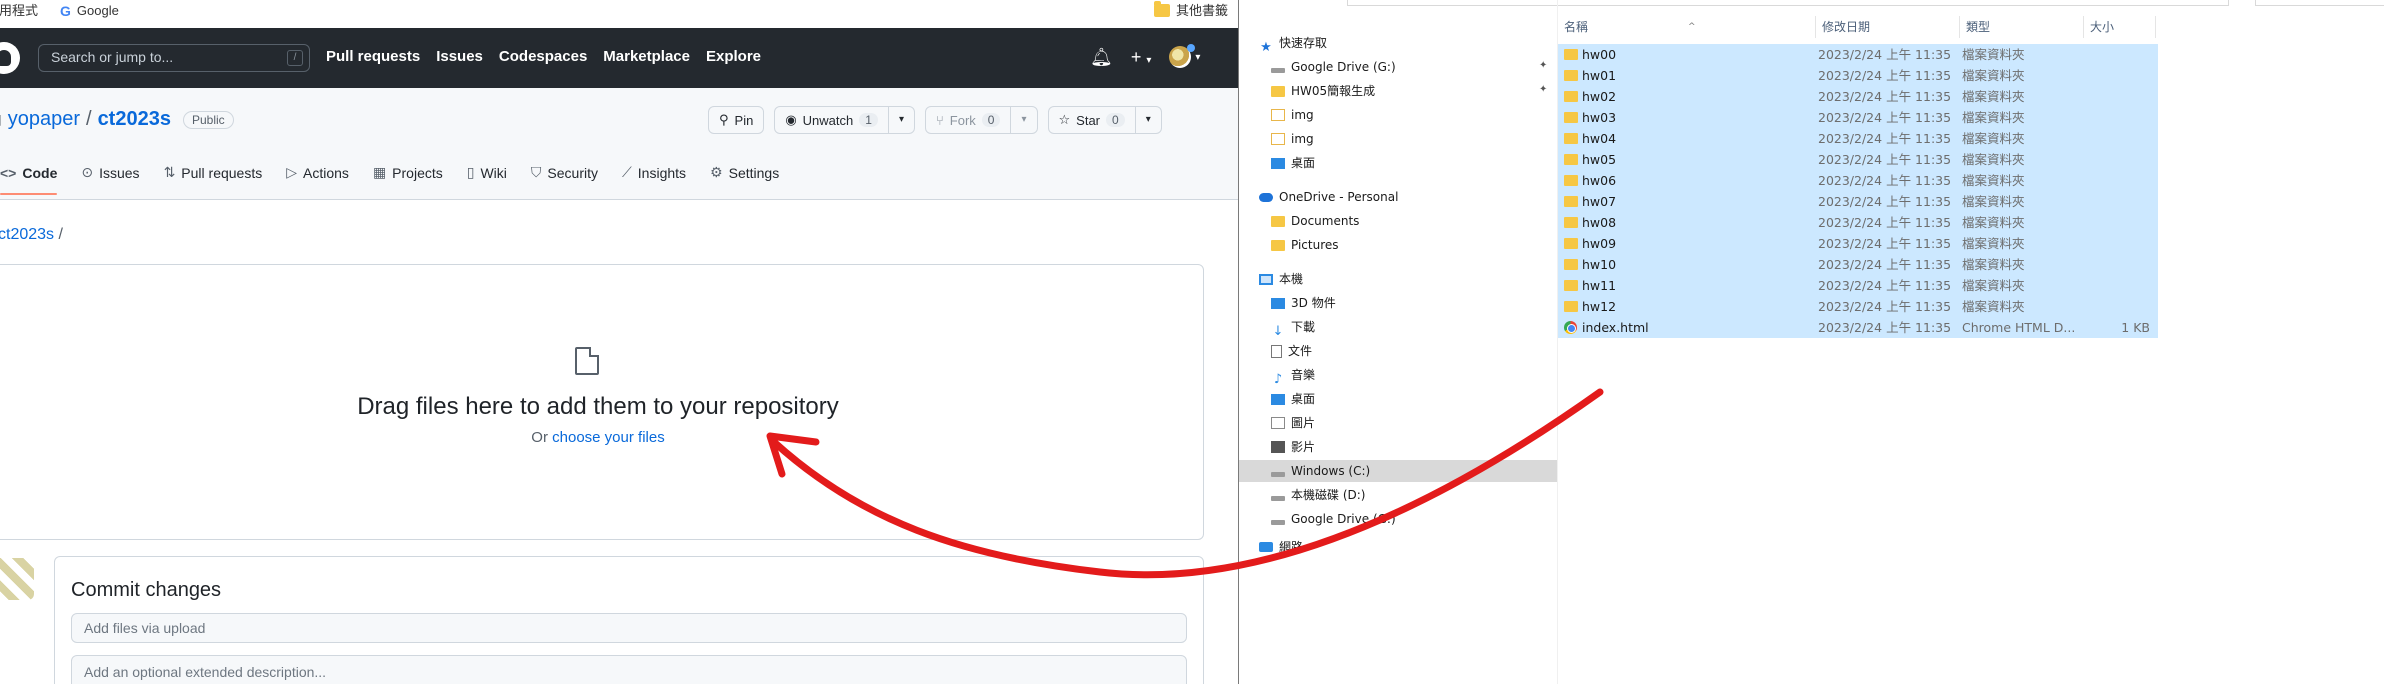  I want to click on pin-button: ⚲ Pin, so click(736, 120).